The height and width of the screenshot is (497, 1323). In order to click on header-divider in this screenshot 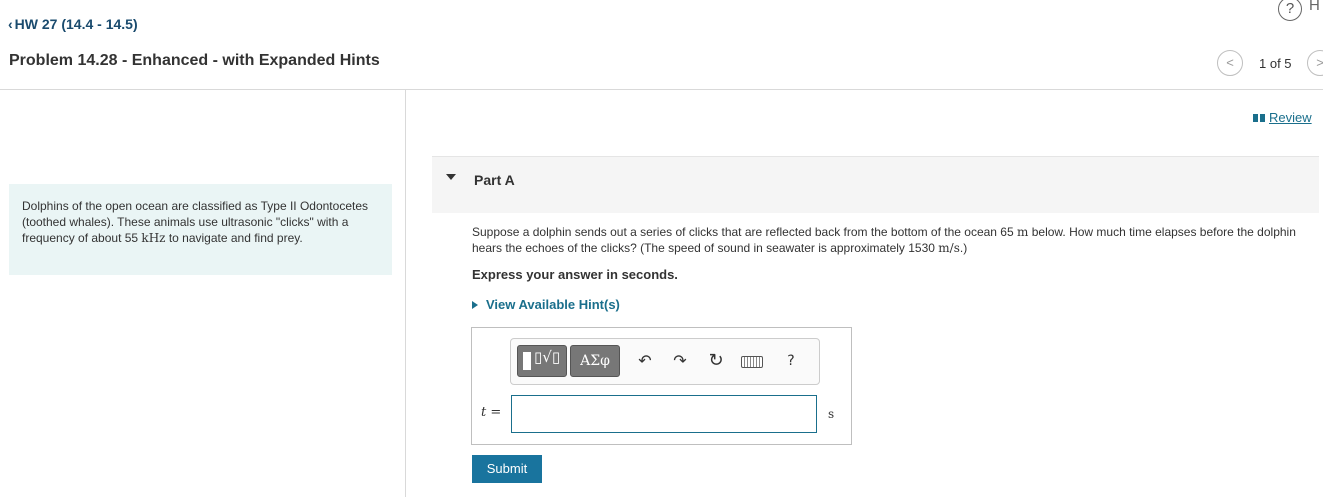, I will do `click(661, 89)`.